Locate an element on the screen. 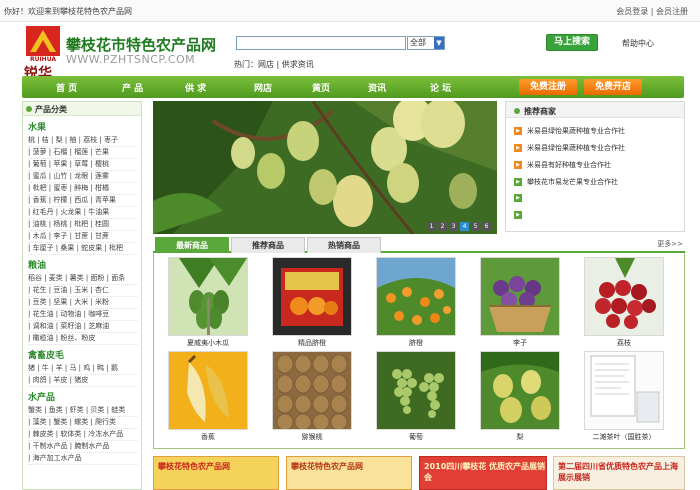 The width and height of the screenshot is (700, 490). top-links: 会员登录 | 会员注册 is located at coordinates (652, 11).